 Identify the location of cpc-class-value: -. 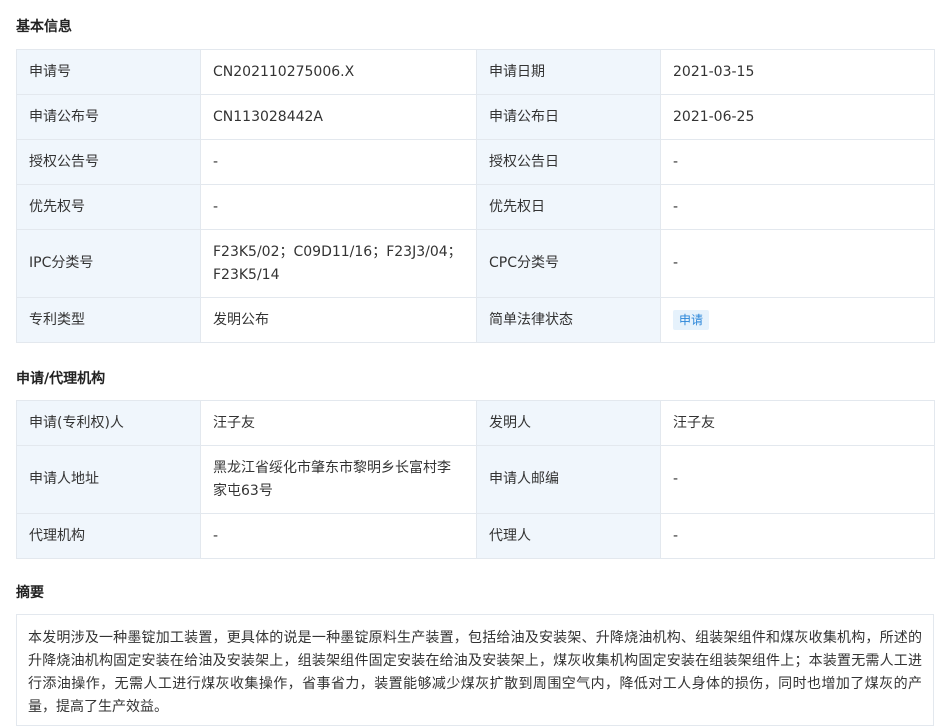
(797, 263).